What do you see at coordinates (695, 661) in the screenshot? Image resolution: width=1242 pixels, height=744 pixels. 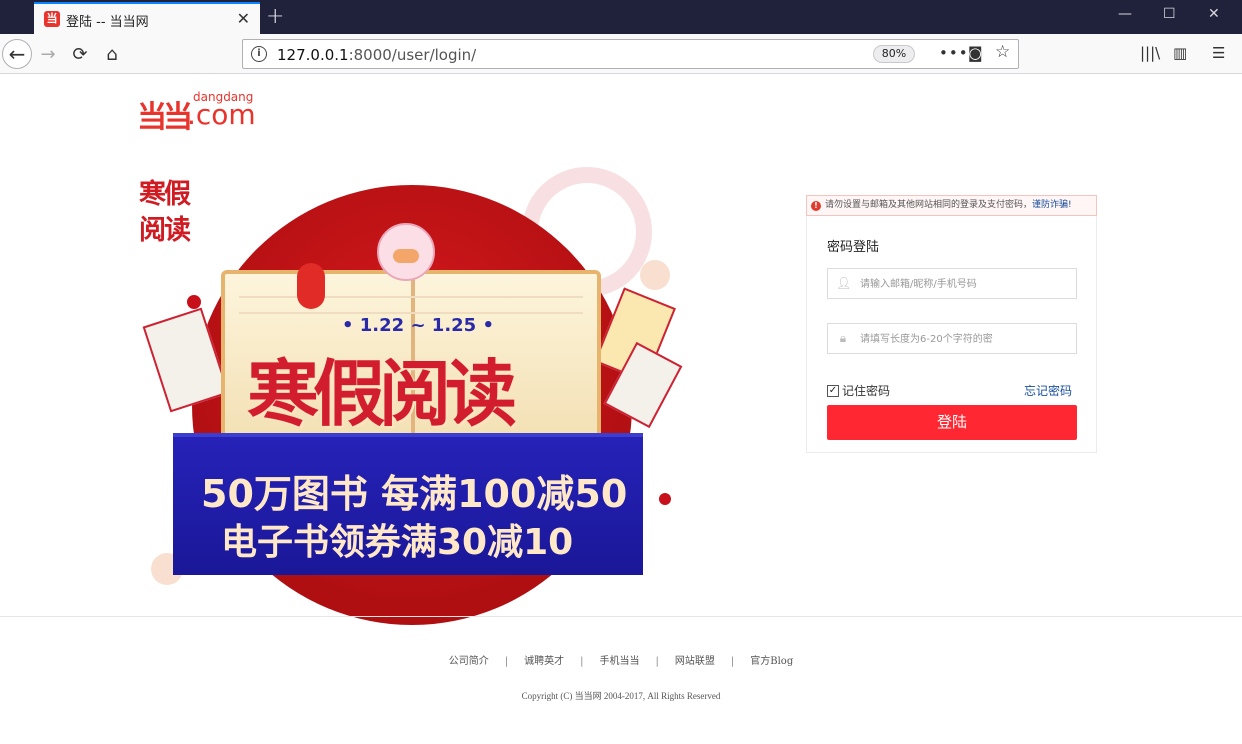 I see `footer-link-affiliates: 网站联盟` at bounding box center [695, 661].